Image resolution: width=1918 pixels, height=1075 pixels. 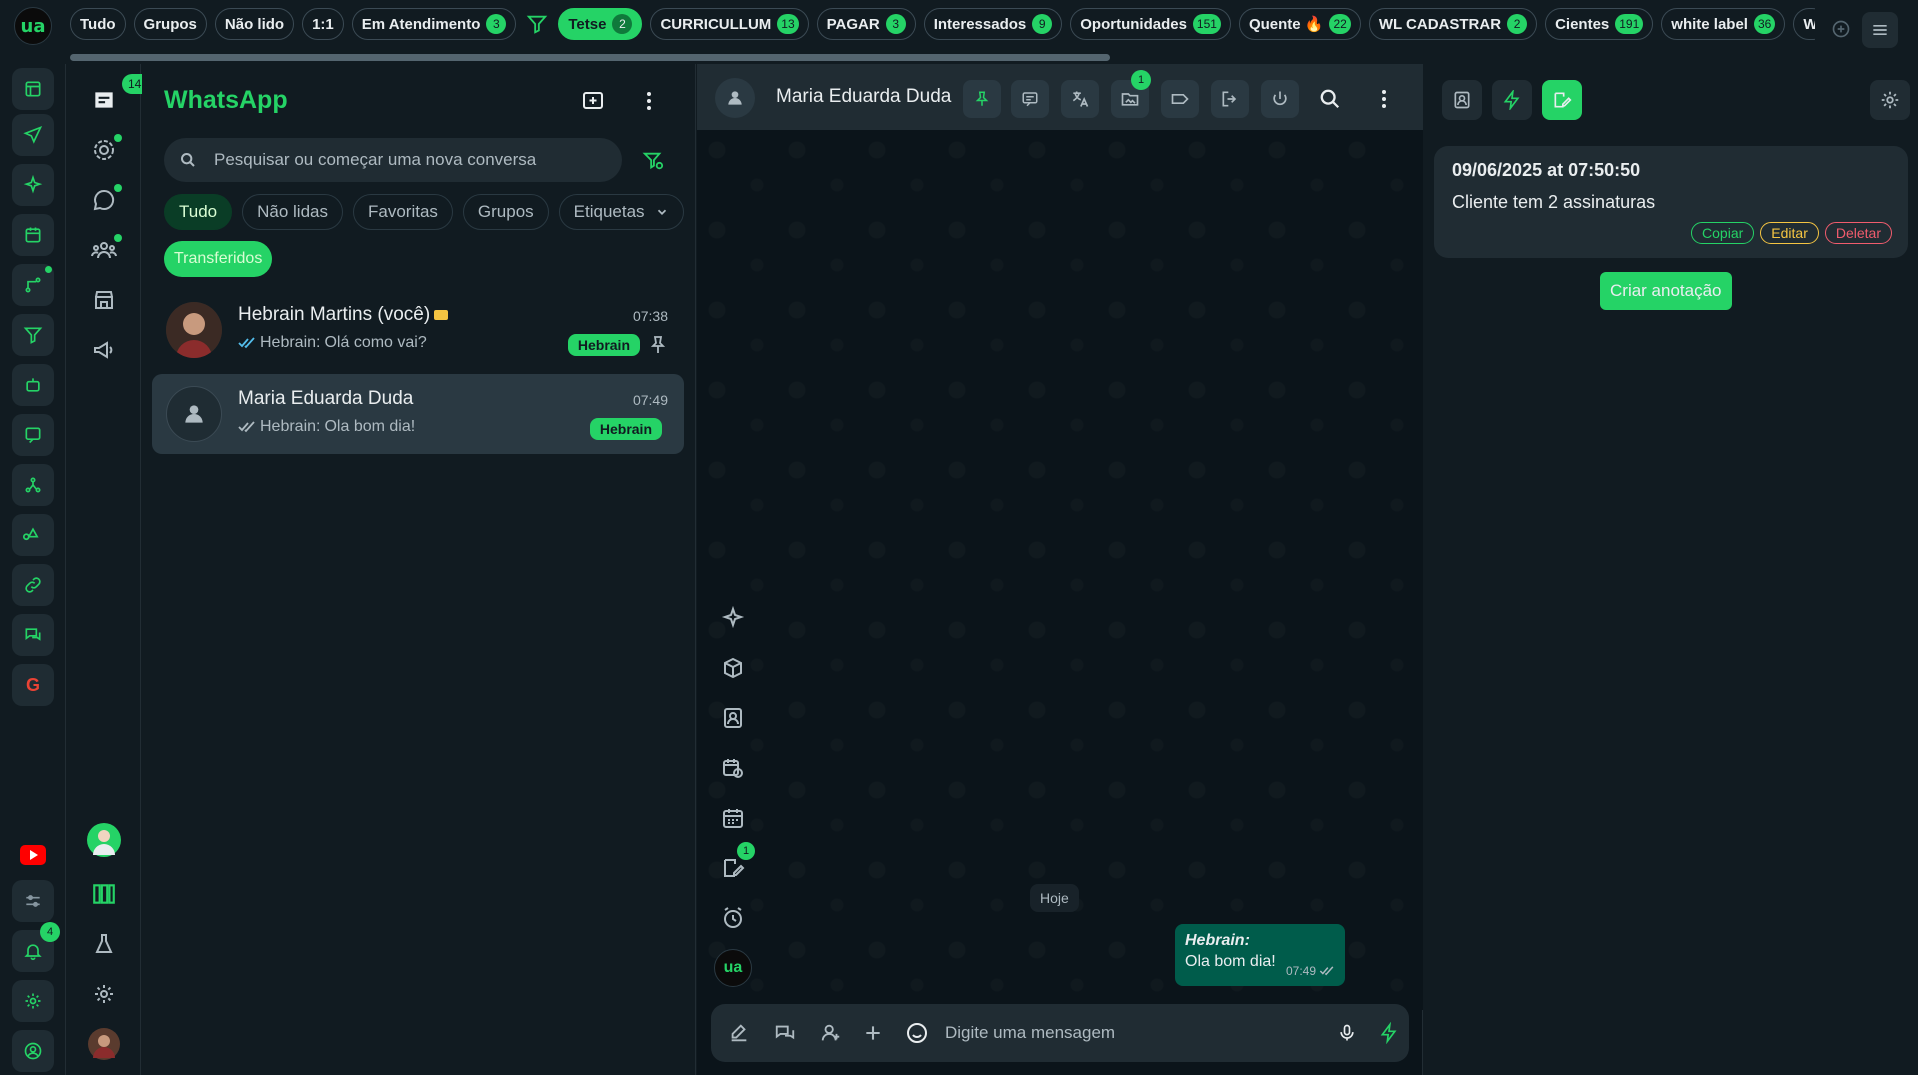 I want to click on media-button: 1, so click(x=1131, y=94).